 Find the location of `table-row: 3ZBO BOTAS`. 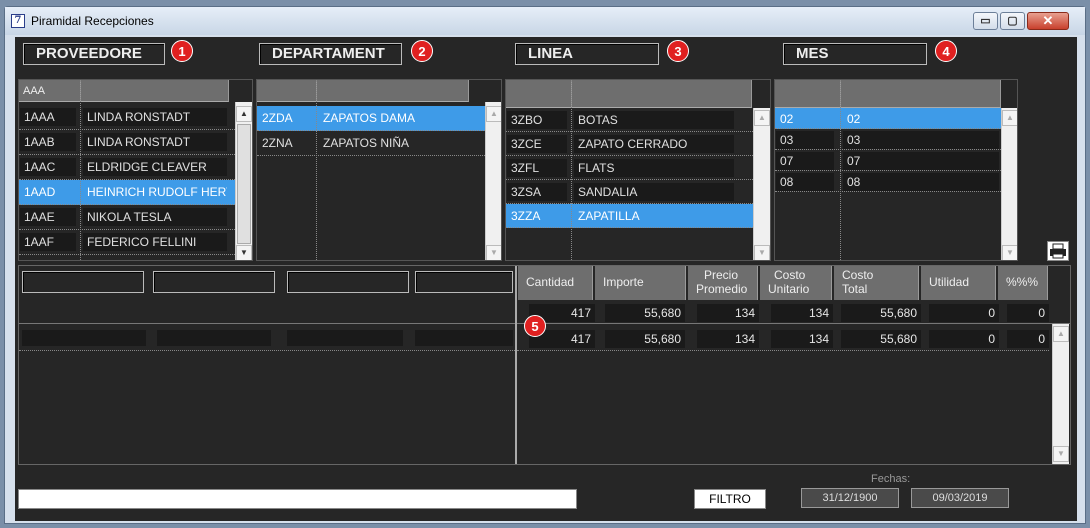

table-row: 3ZBO BOTAS is located at coordinates (629, 120).